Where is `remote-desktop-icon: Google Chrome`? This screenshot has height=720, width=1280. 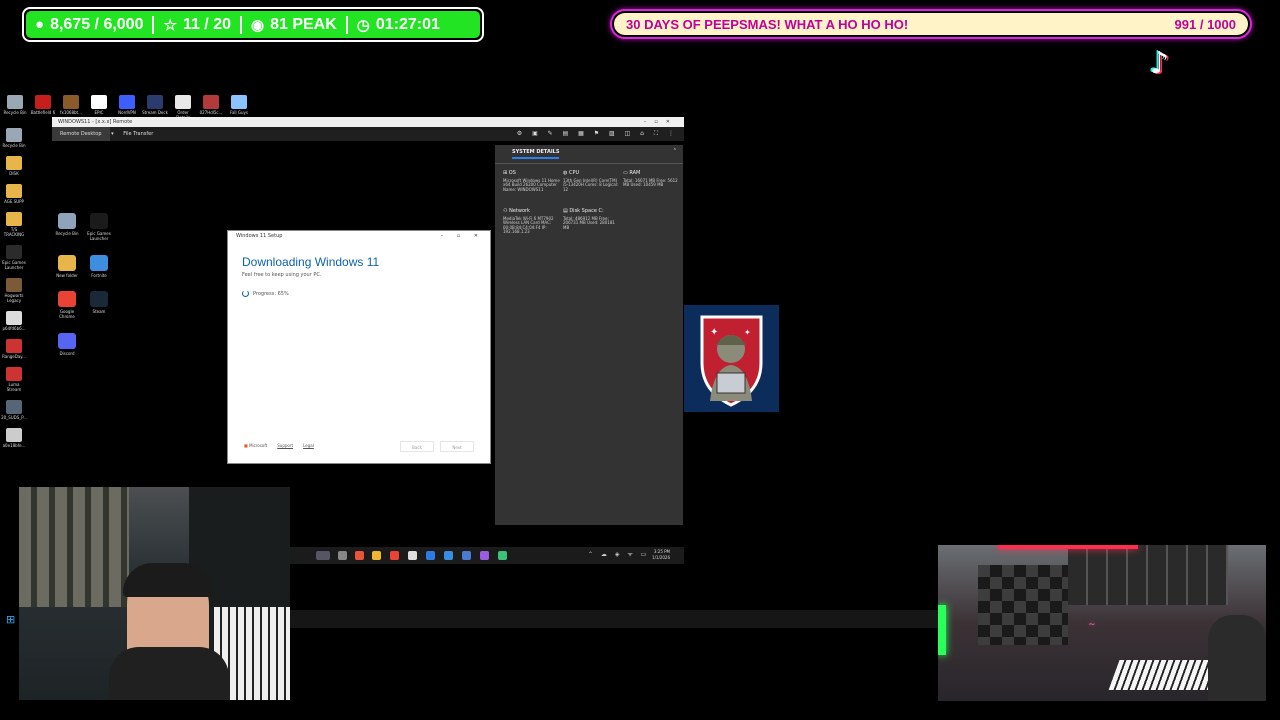 remote-desktop-icon: Google Chrome is located at coordinates (67, 309).